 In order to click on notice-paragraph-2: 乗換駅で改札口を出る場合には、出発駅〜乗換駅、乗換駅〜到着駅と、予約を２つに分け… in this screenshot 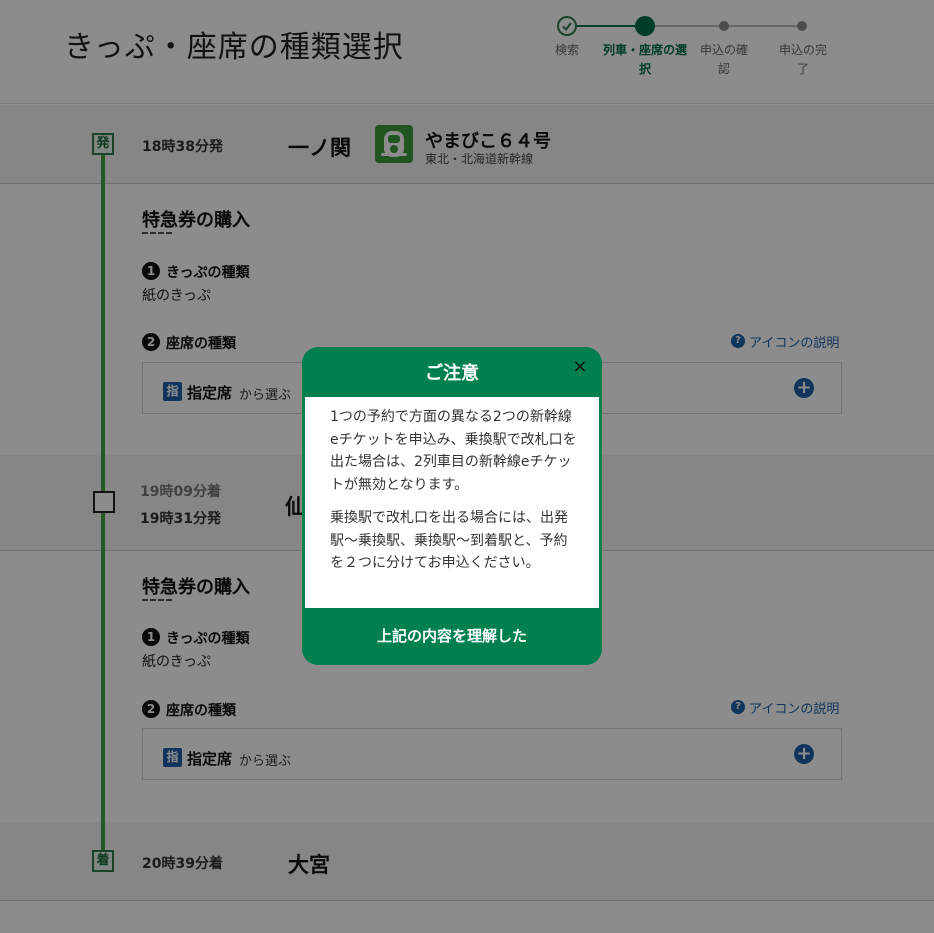, I will do `click(449, 540)`.